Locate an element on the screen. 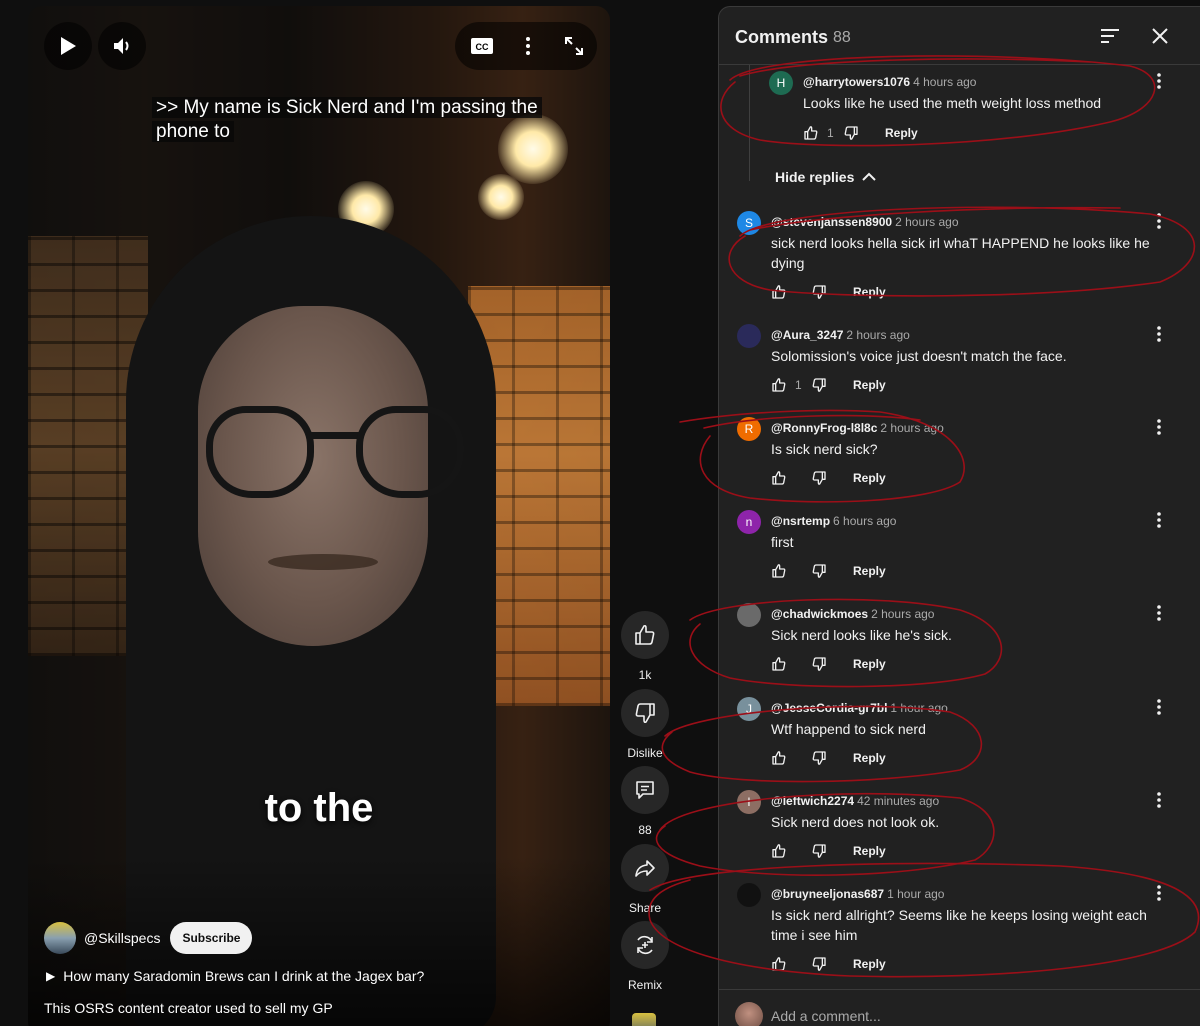  like-action: 1k is located at coordinates (645, 646).